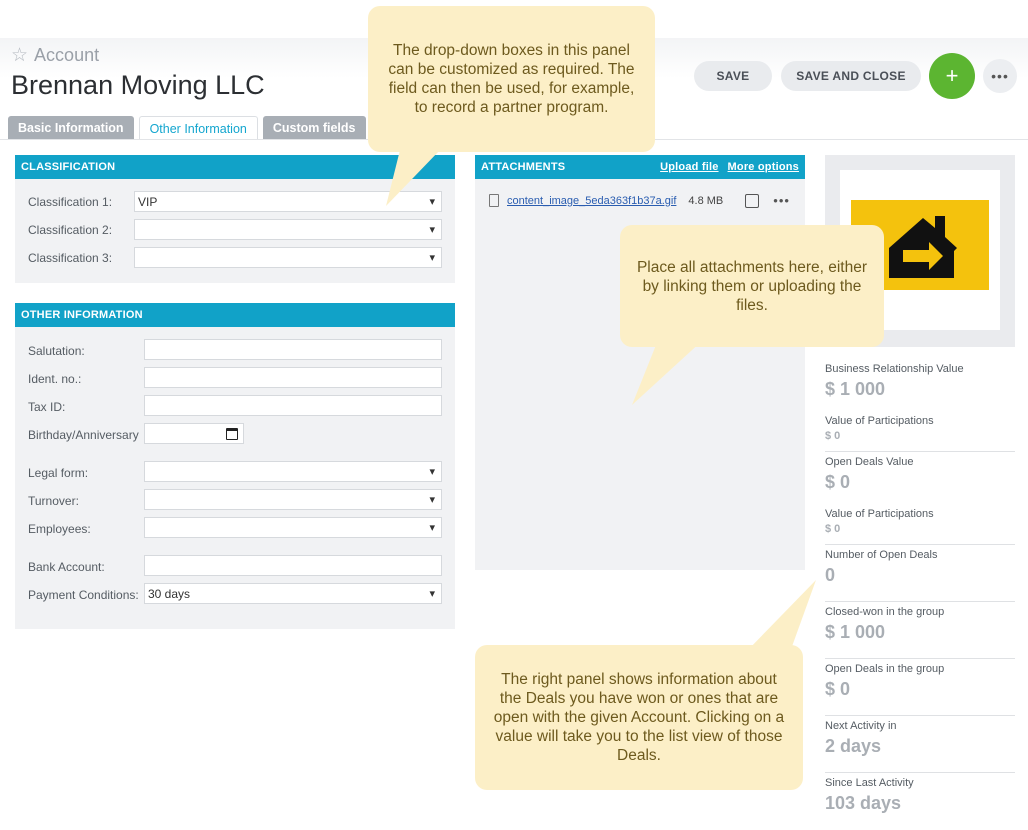 The image size is (1028, 830). Describe the element at coordinates (293, 471) in the screenshot. I see `legal-form-select: ▾` at that location.